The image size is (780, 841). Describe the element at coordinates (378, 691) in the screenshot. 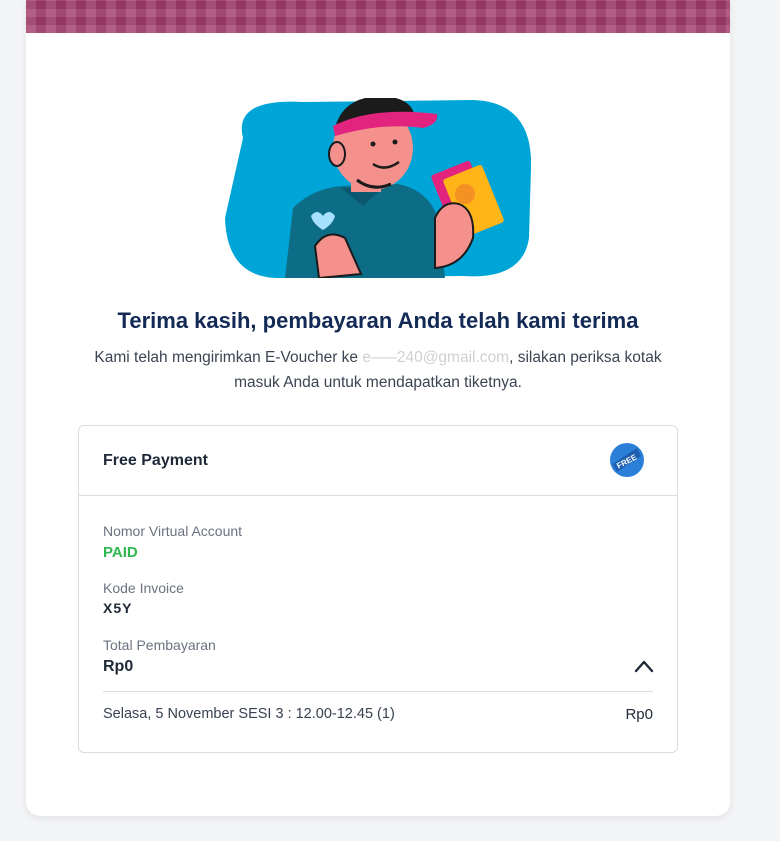

I see `details-divider` at that location.